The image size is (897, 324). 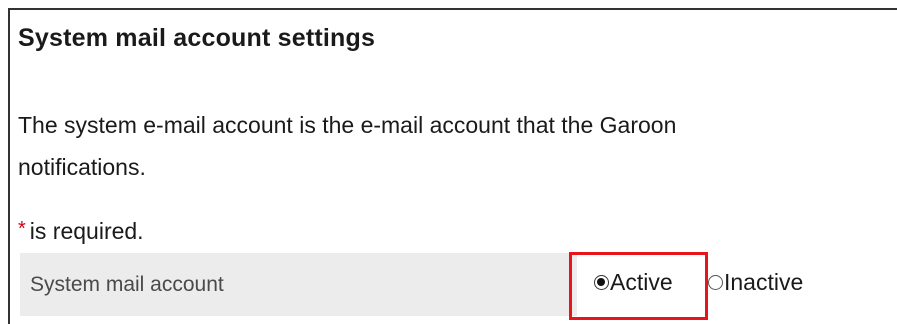 I want to click on radio-option-inactive: Inactive, so click(x=755, y=282).